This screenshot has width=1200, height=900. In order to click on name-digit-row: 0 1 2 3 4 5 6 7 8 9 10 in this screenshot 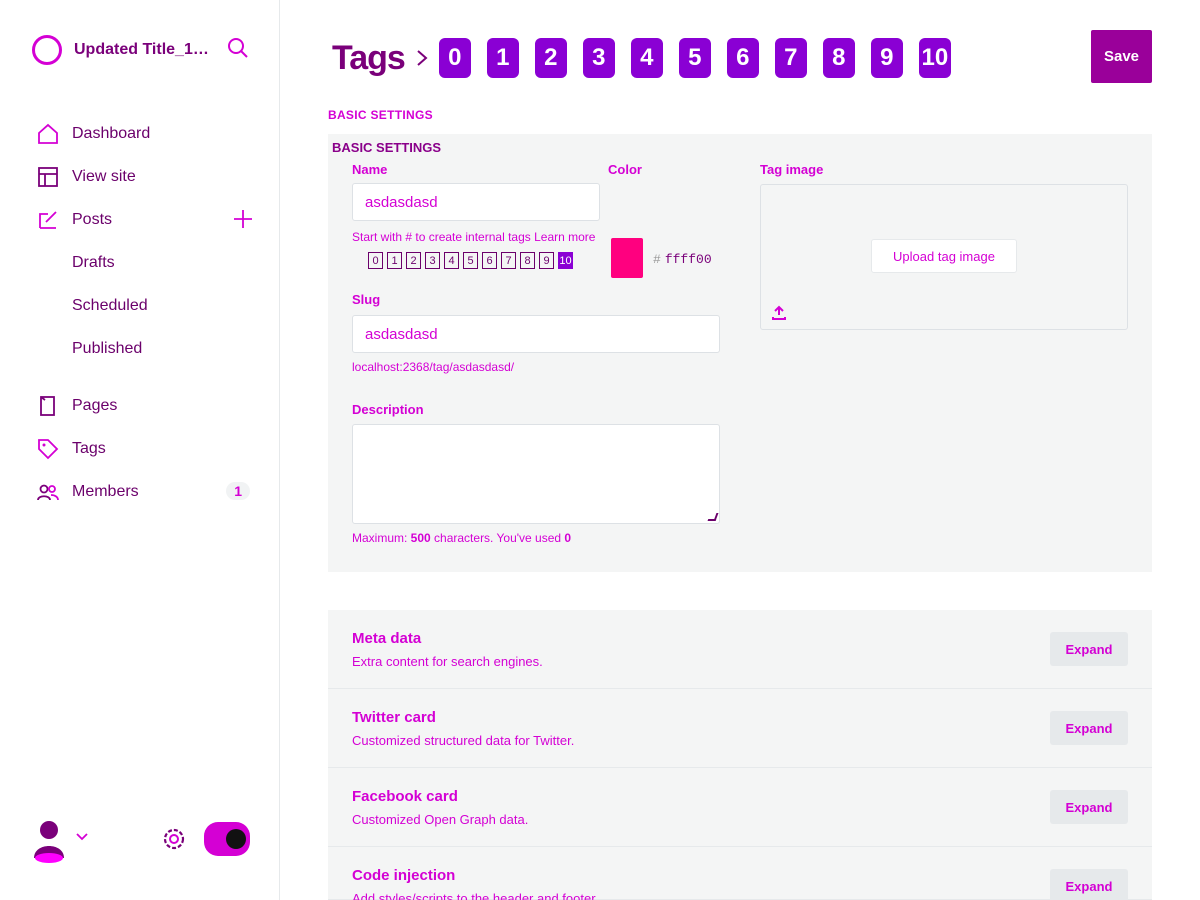, I will do `click(470, 260)`.